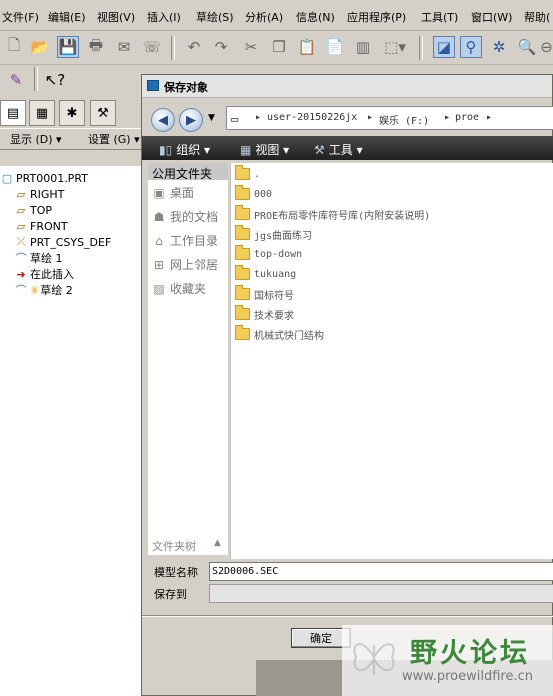 The height and width of the screenshot is (696, 553). Describe the element at coordinates (44, 178) in the screenshot. I see `tree-item: ▢ PRT0001.PRT` at that location.